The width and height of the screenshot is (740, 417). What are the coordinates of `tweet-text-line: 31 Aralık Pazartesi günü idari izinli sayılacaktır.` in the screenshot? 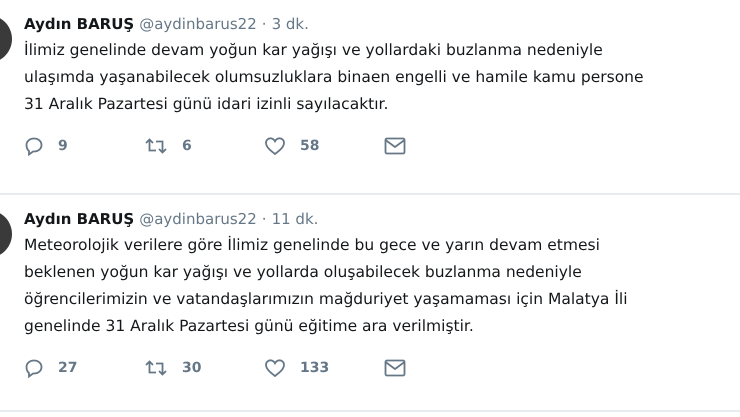 It's located at (207, 104).